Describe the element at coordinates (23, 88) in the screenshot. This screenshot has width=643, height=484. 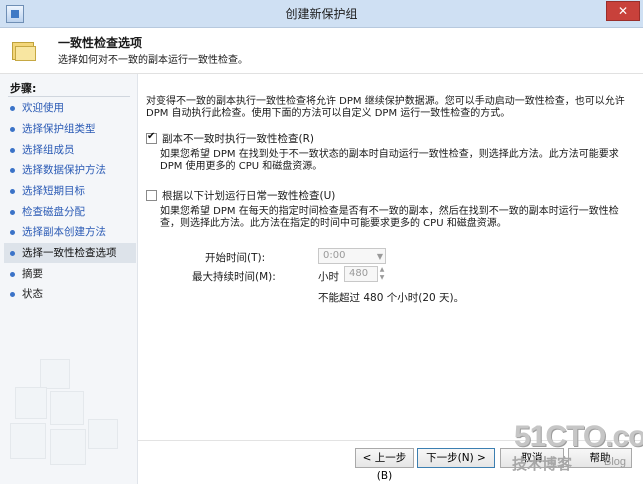
I see `steps-label: 步骤:` at that location.